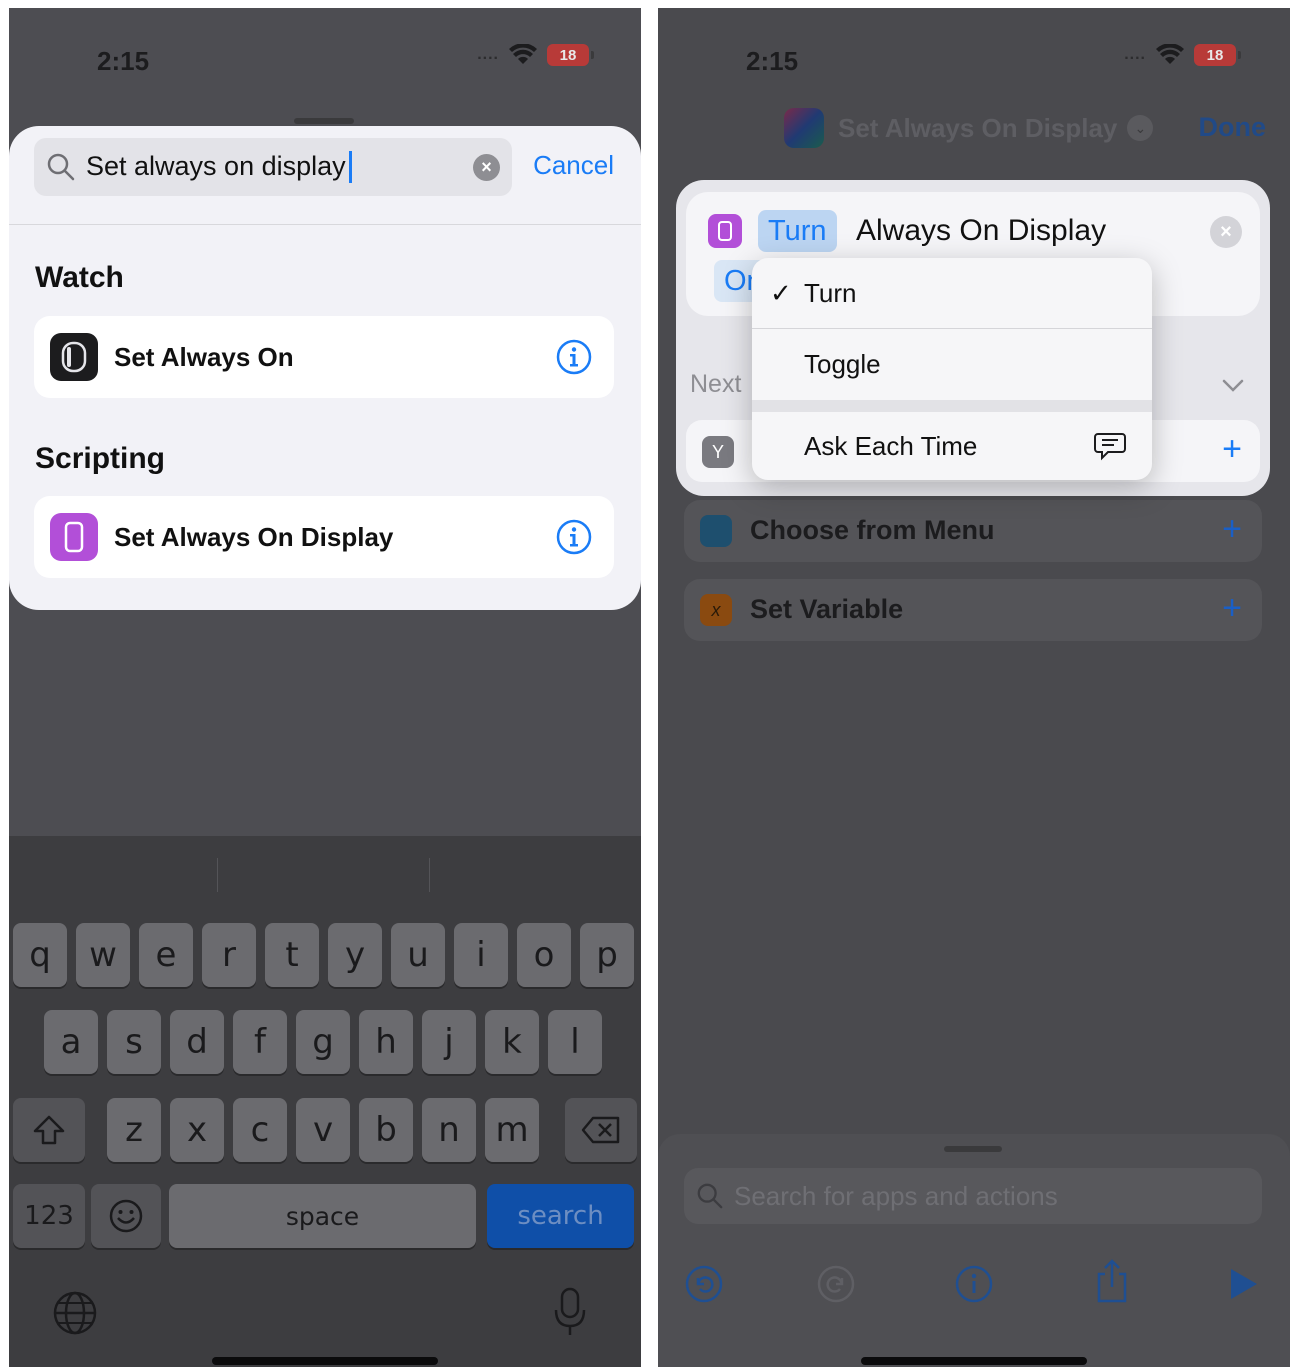  Describe the element at coordinates (1182, 55) in the screenshot. I see `status-icons: .... 18` at that location.